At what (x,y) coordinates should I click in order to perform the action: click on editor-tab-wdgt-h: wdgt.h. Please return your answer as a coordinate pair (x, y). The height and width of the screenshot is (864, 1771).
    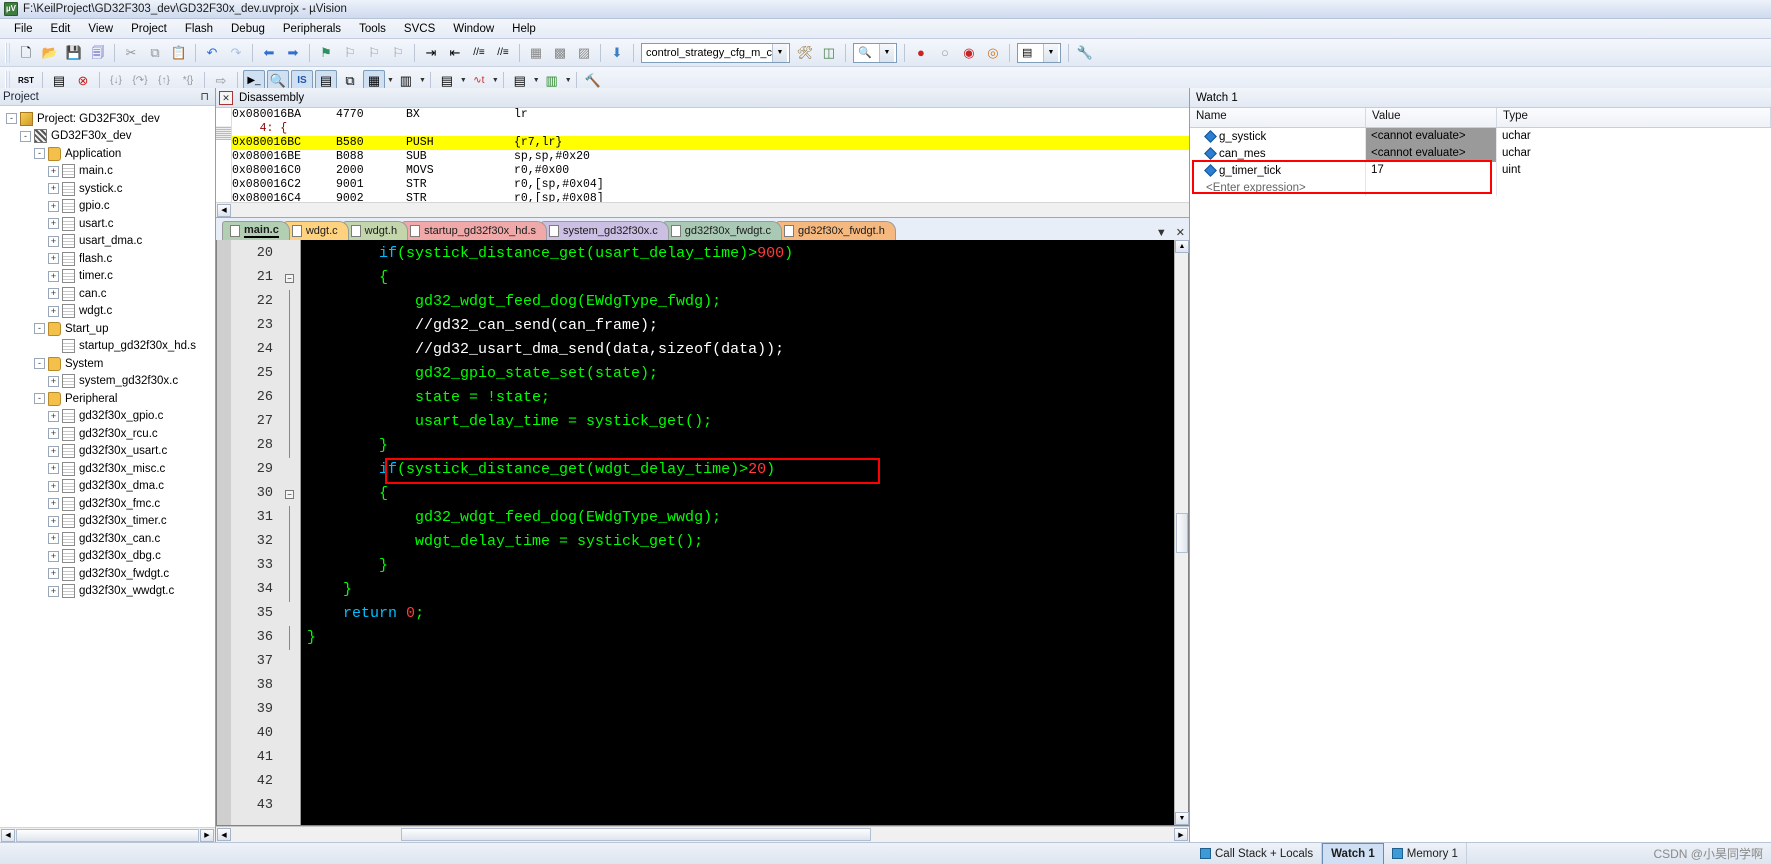
    Looking at the image, I should click on (375, 230).